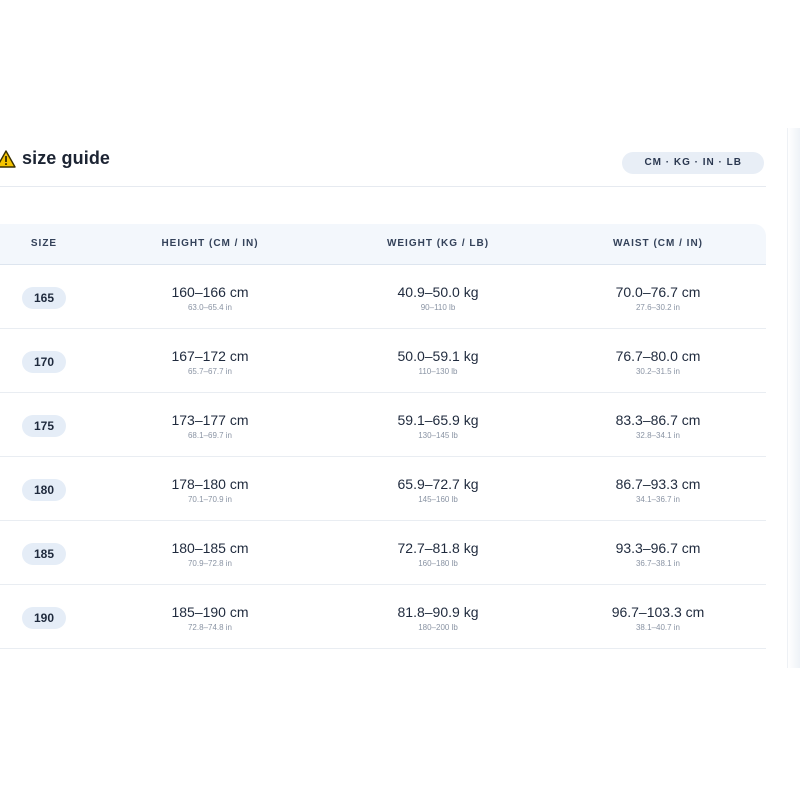 This screenshot has height=800, width=800. What do you see at coordinates (658, 307) in the screenshot?
I see `waist-in: 27.6–30.2 in` at bounding box center [658, 307].